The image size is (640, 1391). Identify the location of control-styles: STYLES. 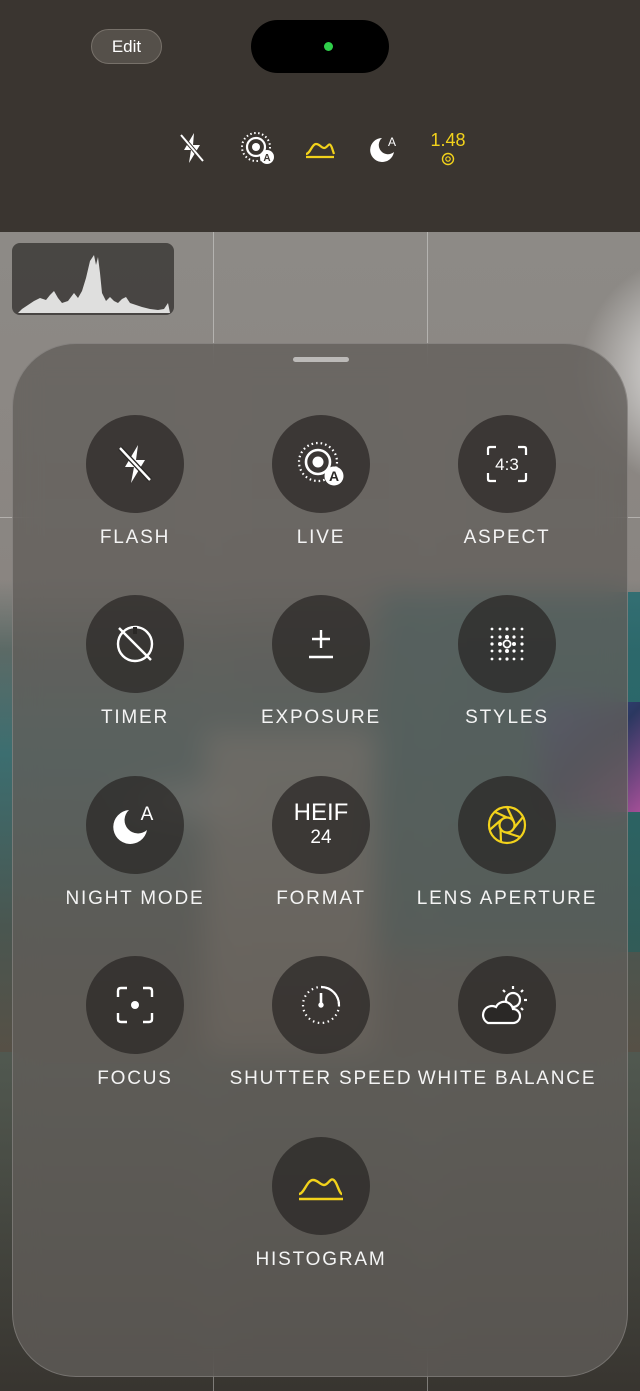
(507, 662).